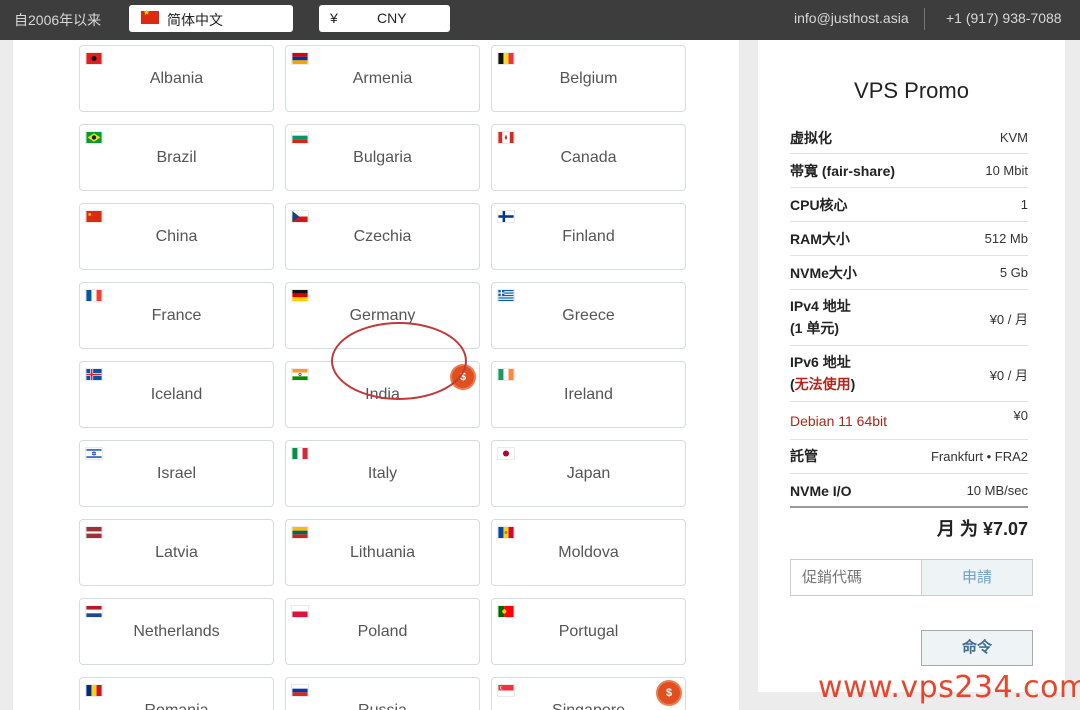 The image size is (1080, 710). I want to click on portugal-flag-icon, so click(506, 611).